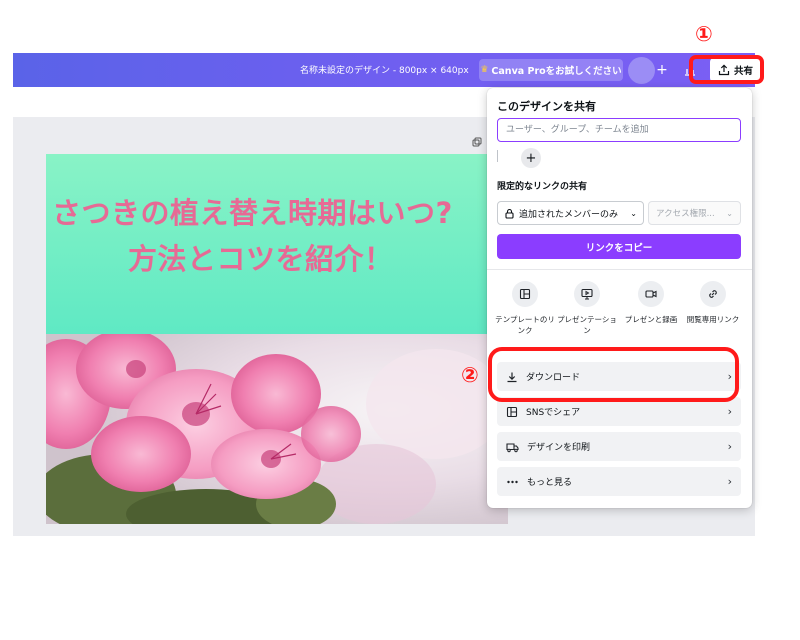 This screenshot has height=640, width=800. What do you see at coordinates (261, 259) in the screenshot?
I see `headline-line-2: 方法とコツを紹介！` at bounding box center [261, 259].